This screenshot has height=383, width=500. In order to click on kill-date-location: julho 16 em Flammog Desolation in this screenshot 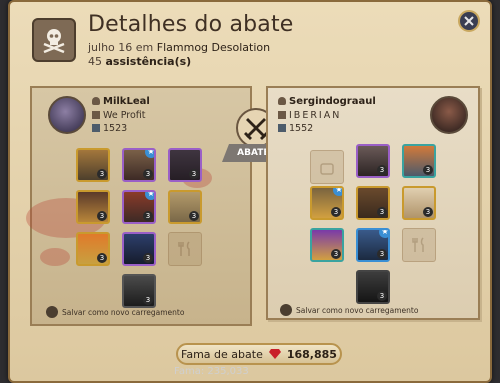, I will do `click(179, 47)`.